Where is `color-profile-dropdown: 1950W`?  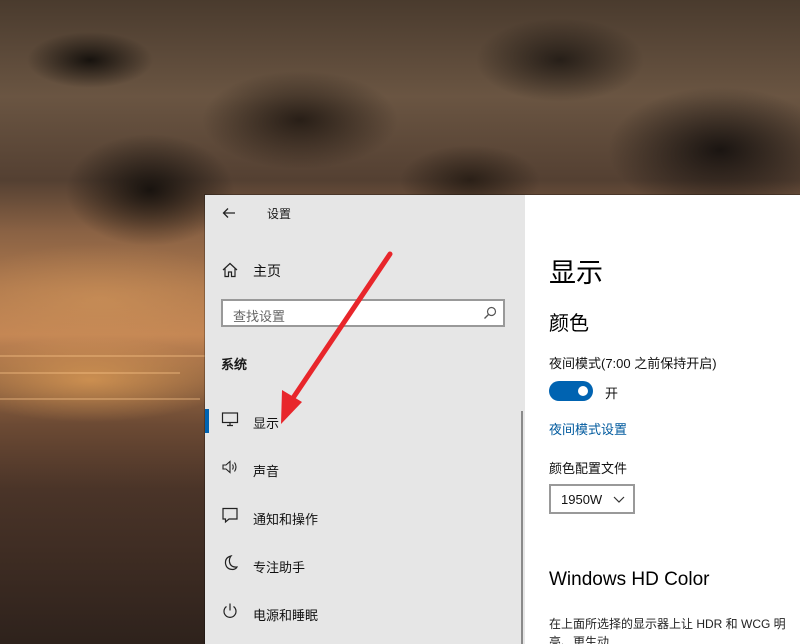 color-profile-dropdown: 1950W is located at coordinates (592, 499).